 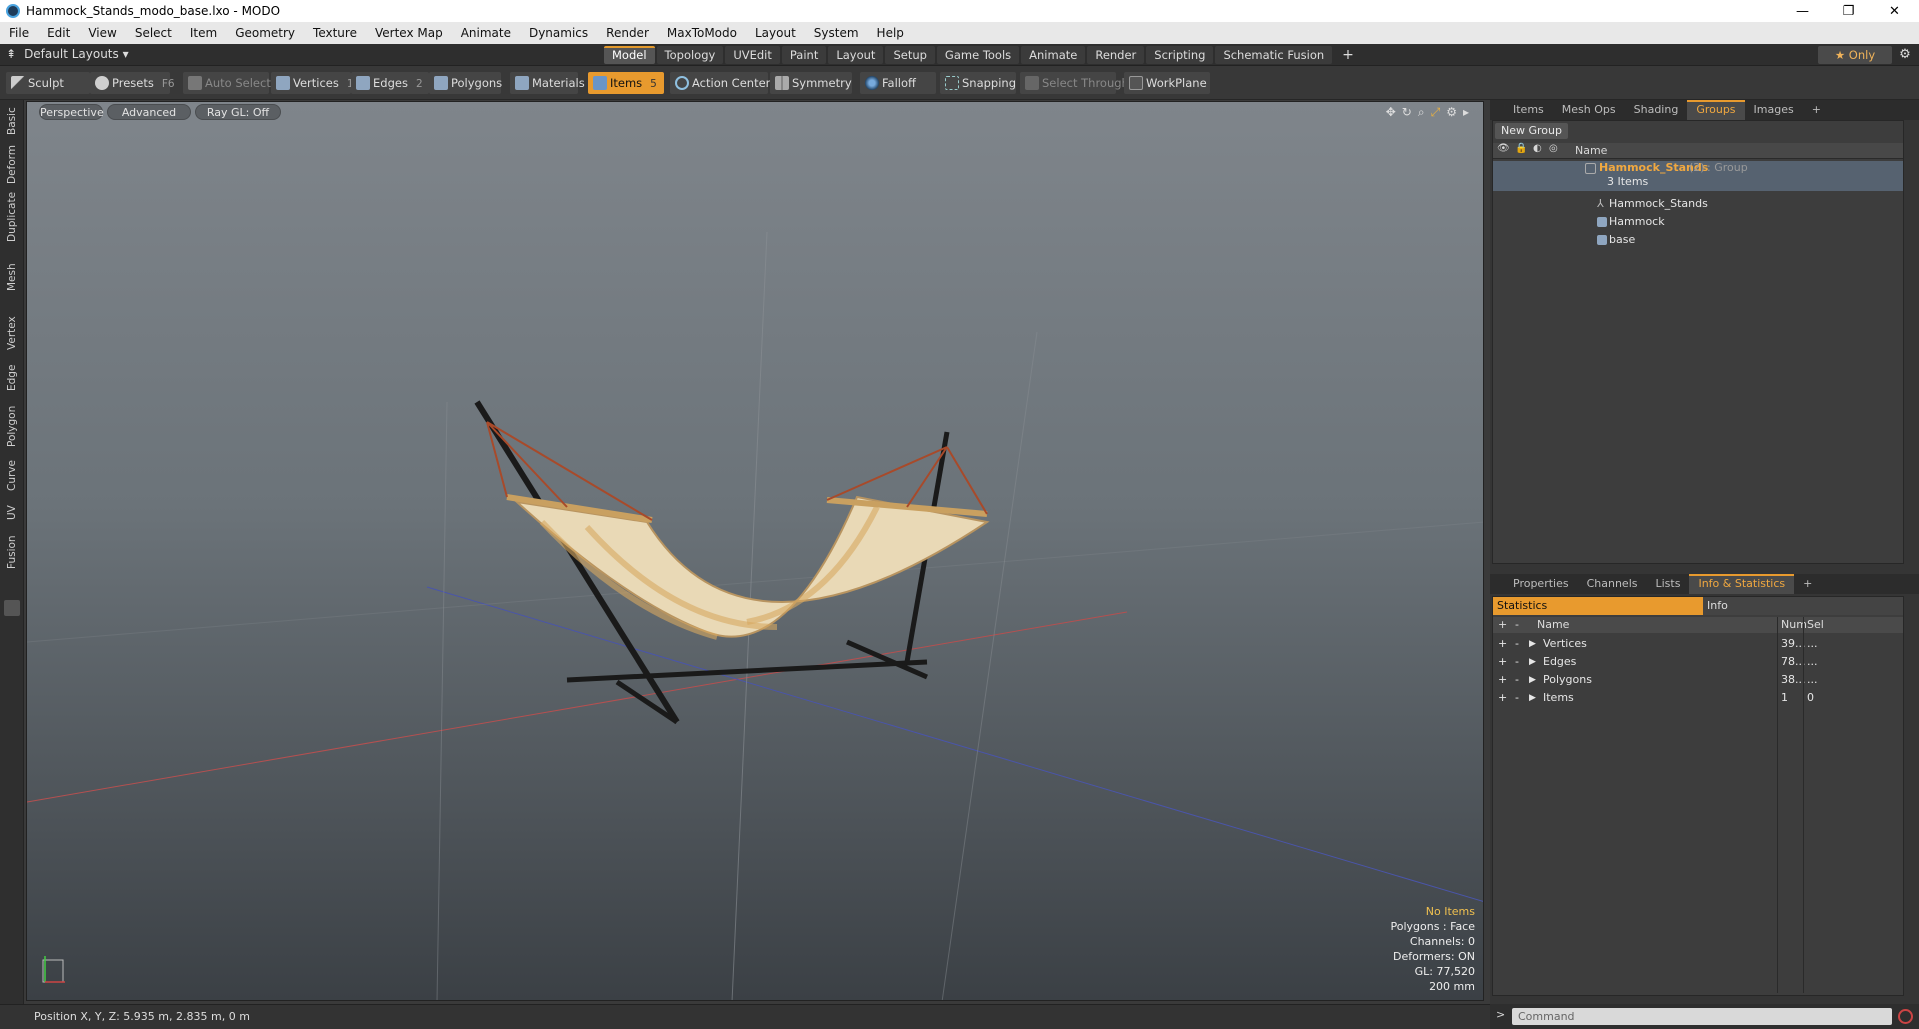 I want to click on maximize-button: ❐, so click(x=1848, y=11).